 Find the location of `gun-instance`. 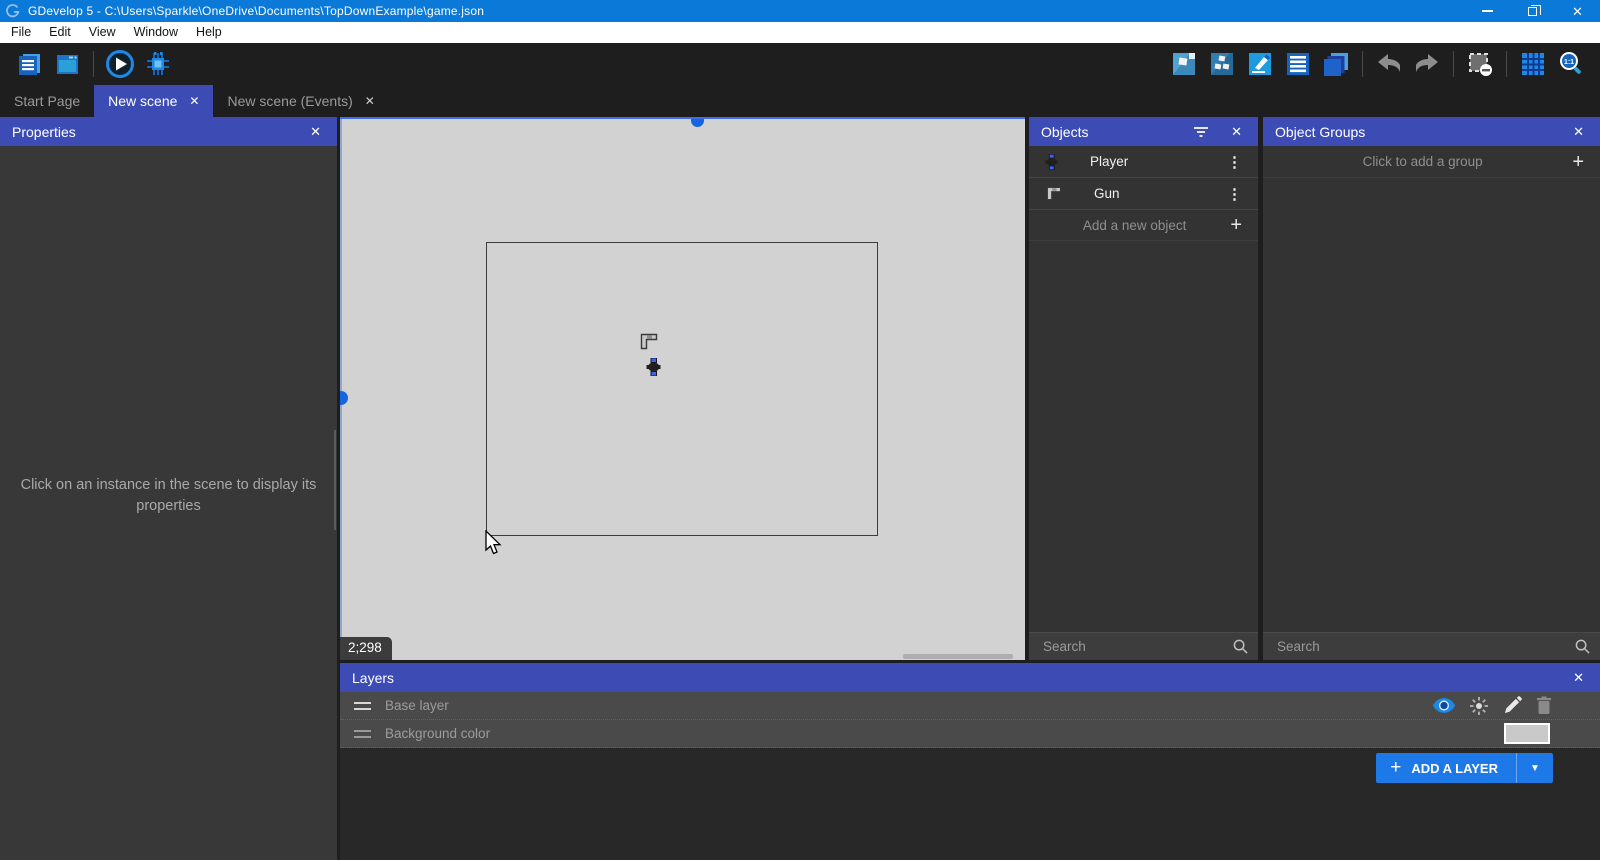

gun-instance is located at coordinates (648, 341).